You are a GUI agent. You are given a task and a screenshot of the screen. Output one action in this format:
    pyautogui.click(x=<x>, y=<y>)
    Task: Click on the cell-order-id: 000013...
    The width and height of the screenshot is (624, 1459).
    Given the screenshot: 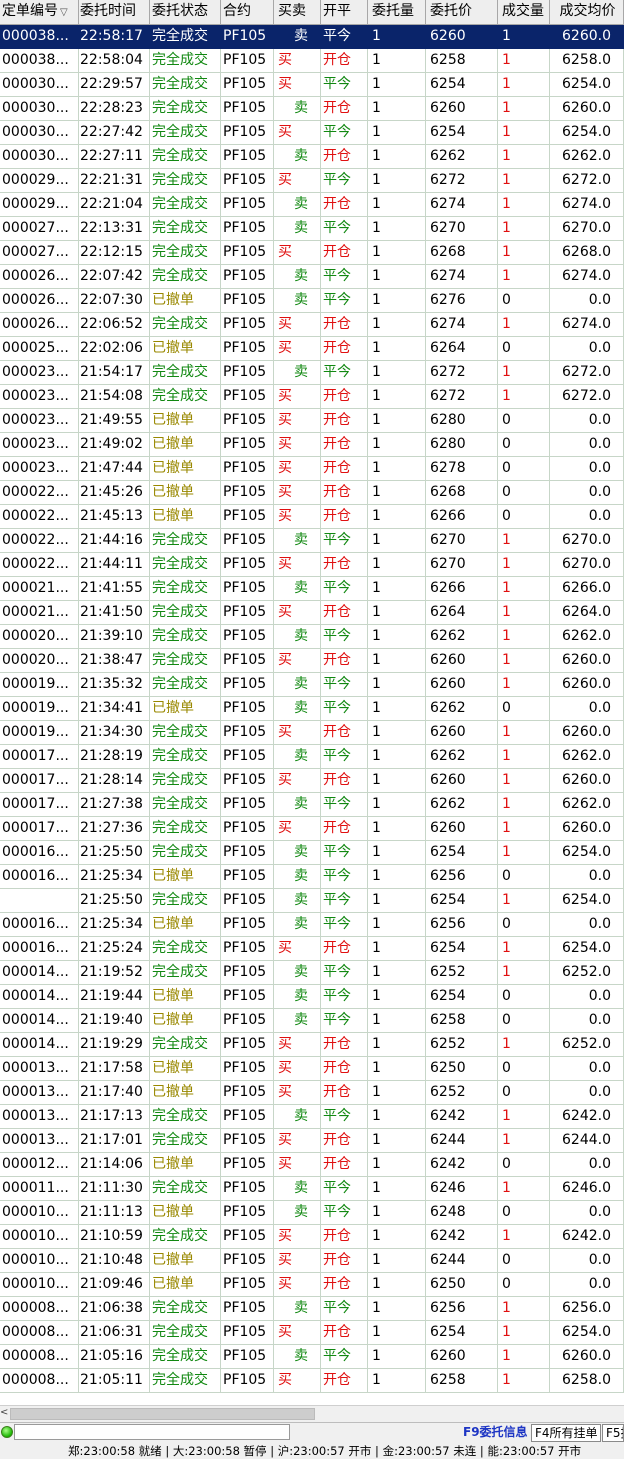 What is the action you would take?
    pyautogui.click(x=39, y=1069)
    